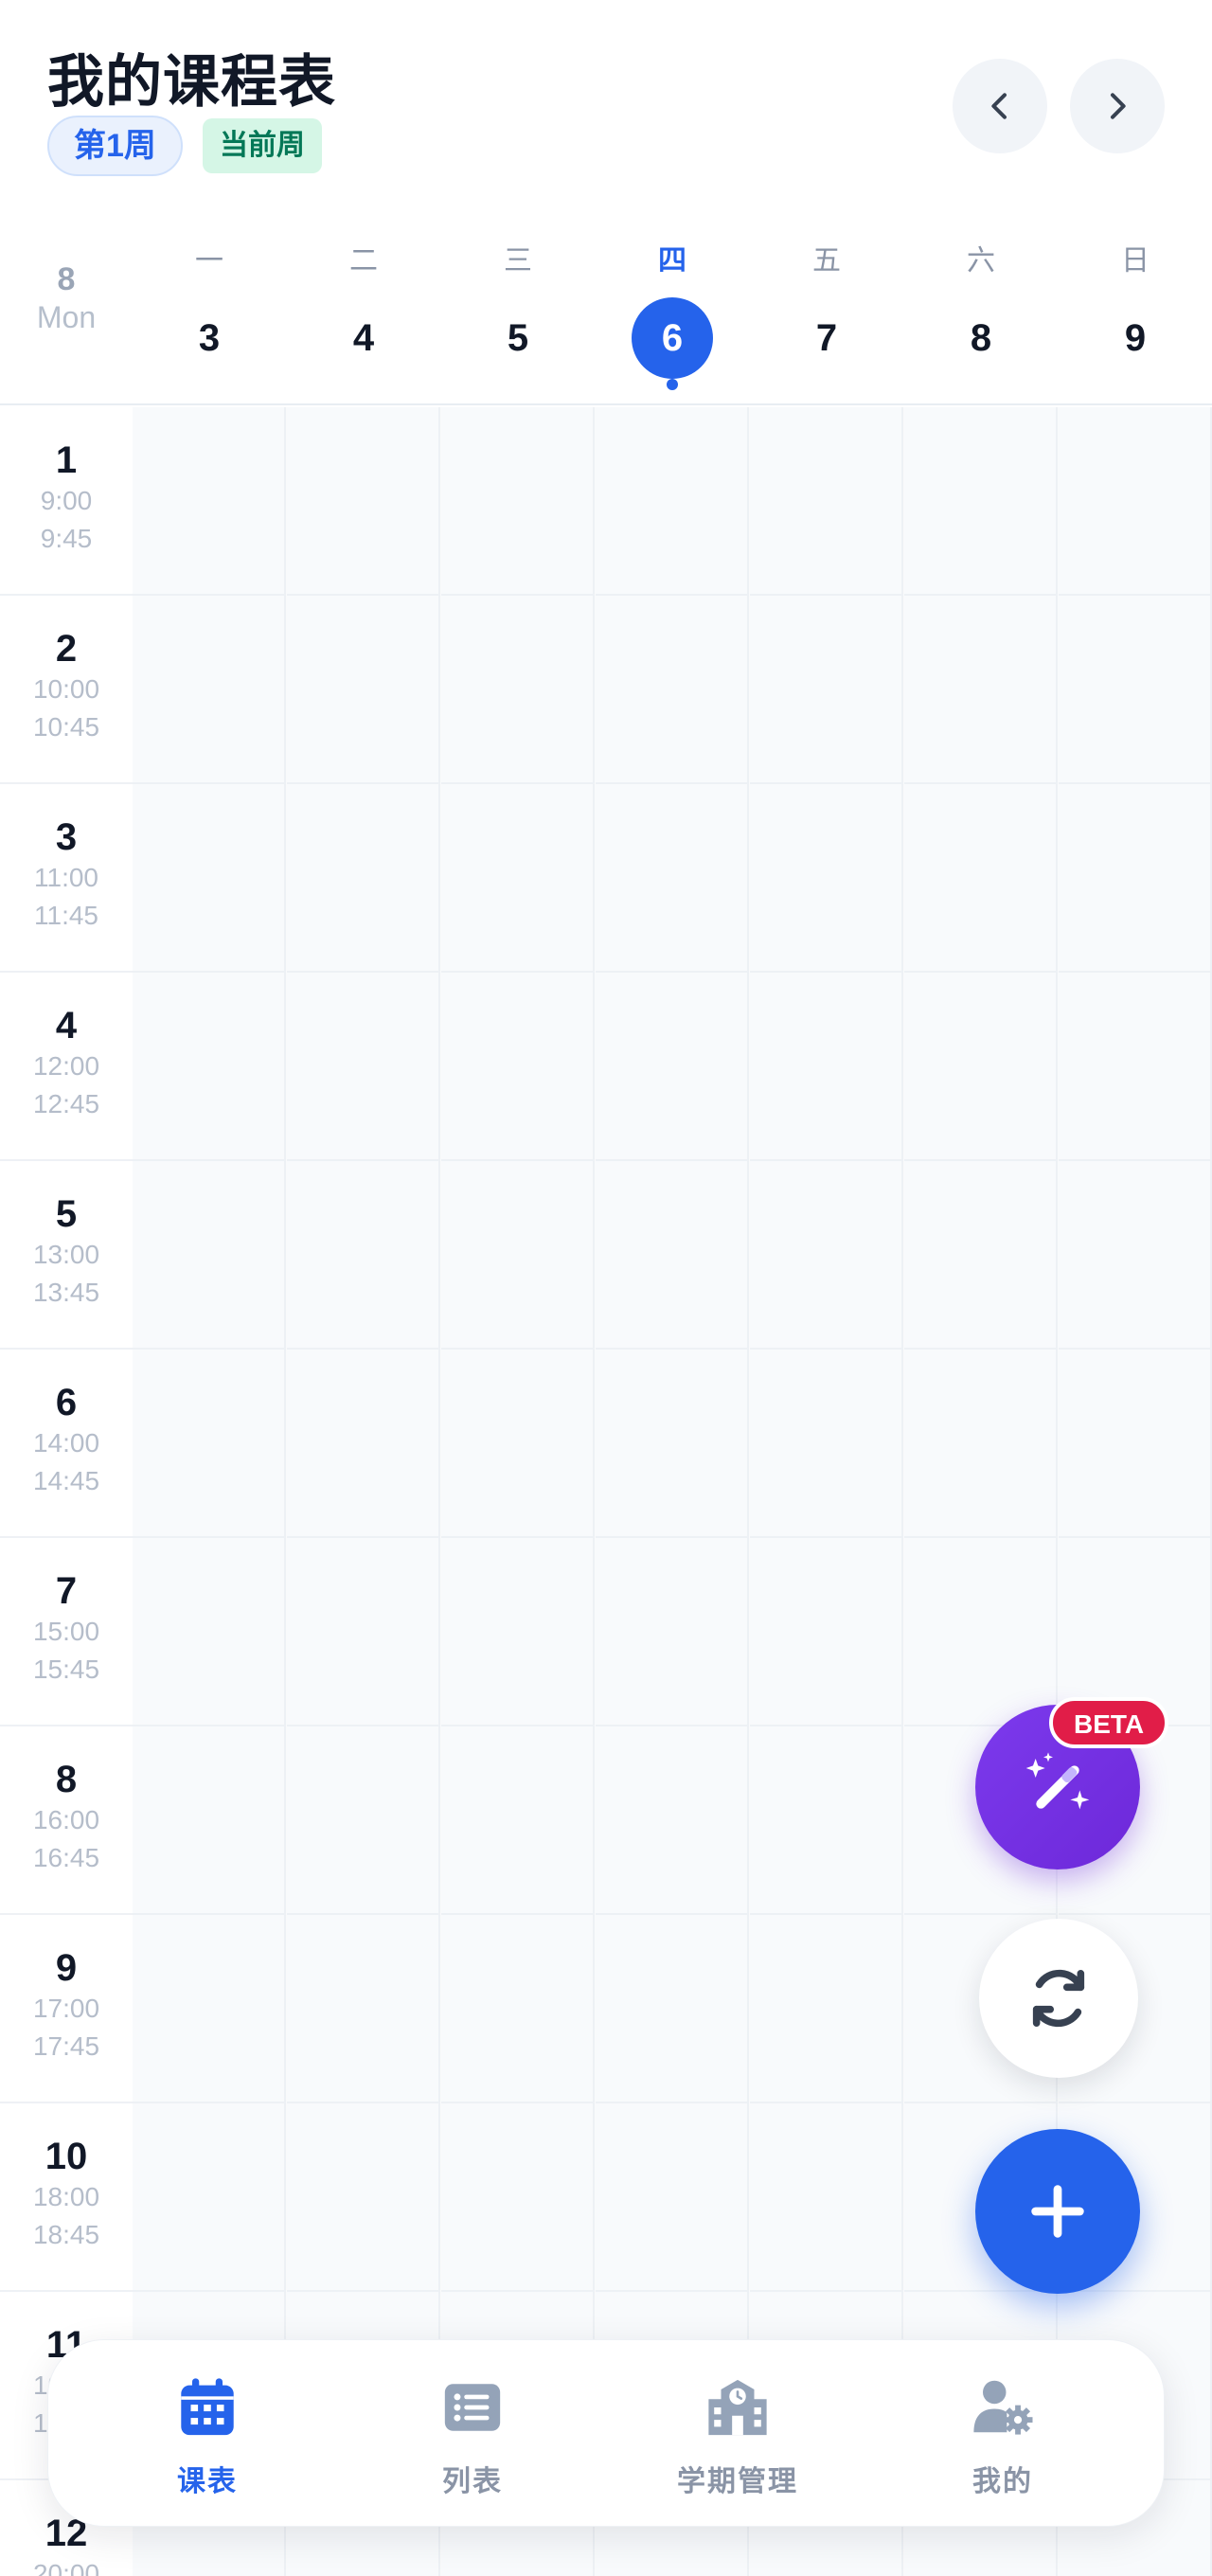 This screenshot has height=2576, width=1212. What do you see at coordinates (209, 310) in the screenshot?
I see `day-column-header: 一3` at bounding box center [209, 310].